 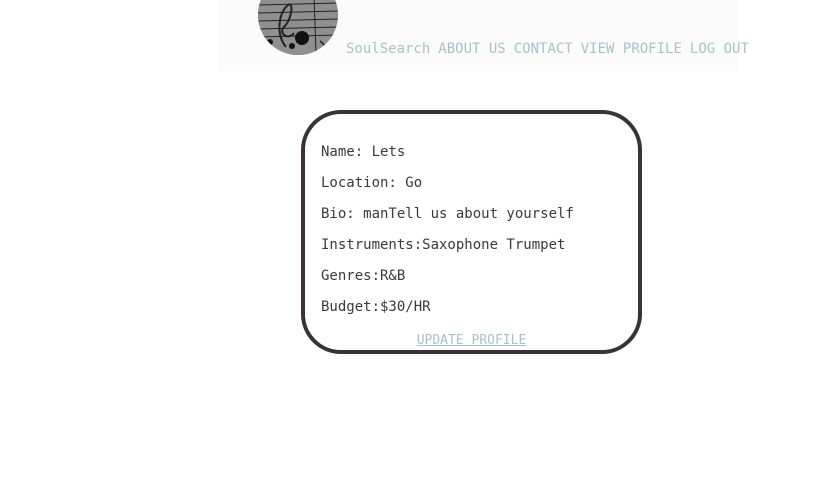 I want to click on profile-name: Name: Lets, so click(x=363, y=152).